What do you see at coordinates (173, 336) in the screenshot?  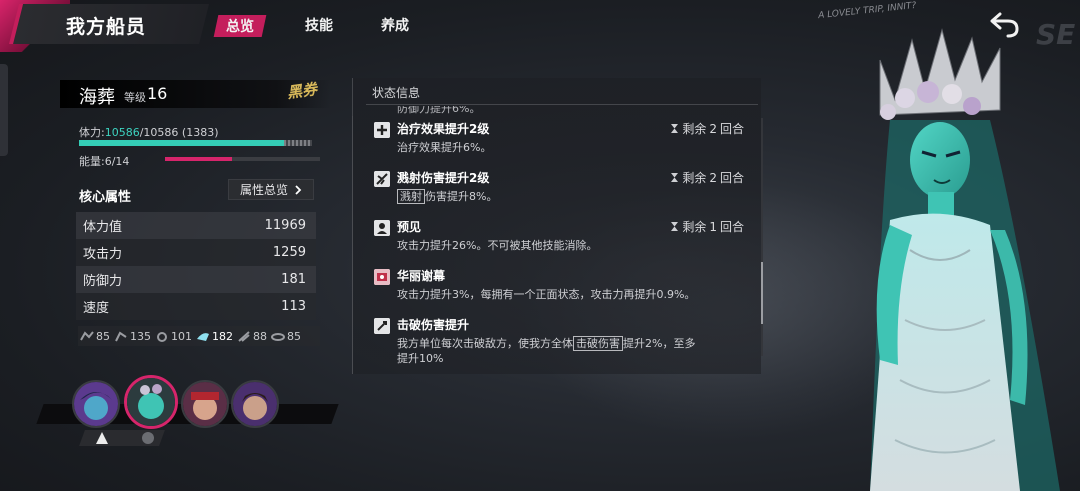 I see `mini-stat: 101` at bounding box center [173, 336].